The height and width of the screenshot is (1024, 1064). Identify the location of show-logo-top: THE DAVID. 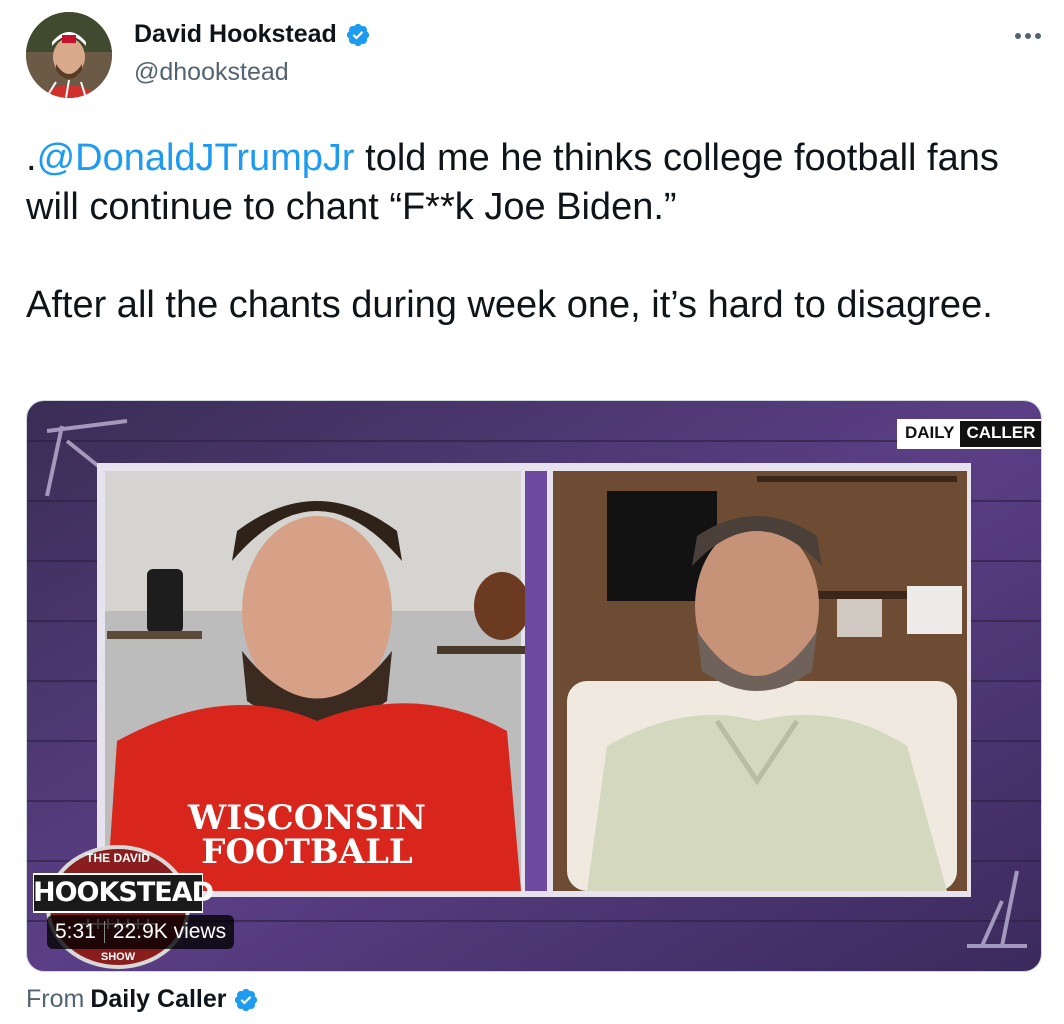
(118, 858).